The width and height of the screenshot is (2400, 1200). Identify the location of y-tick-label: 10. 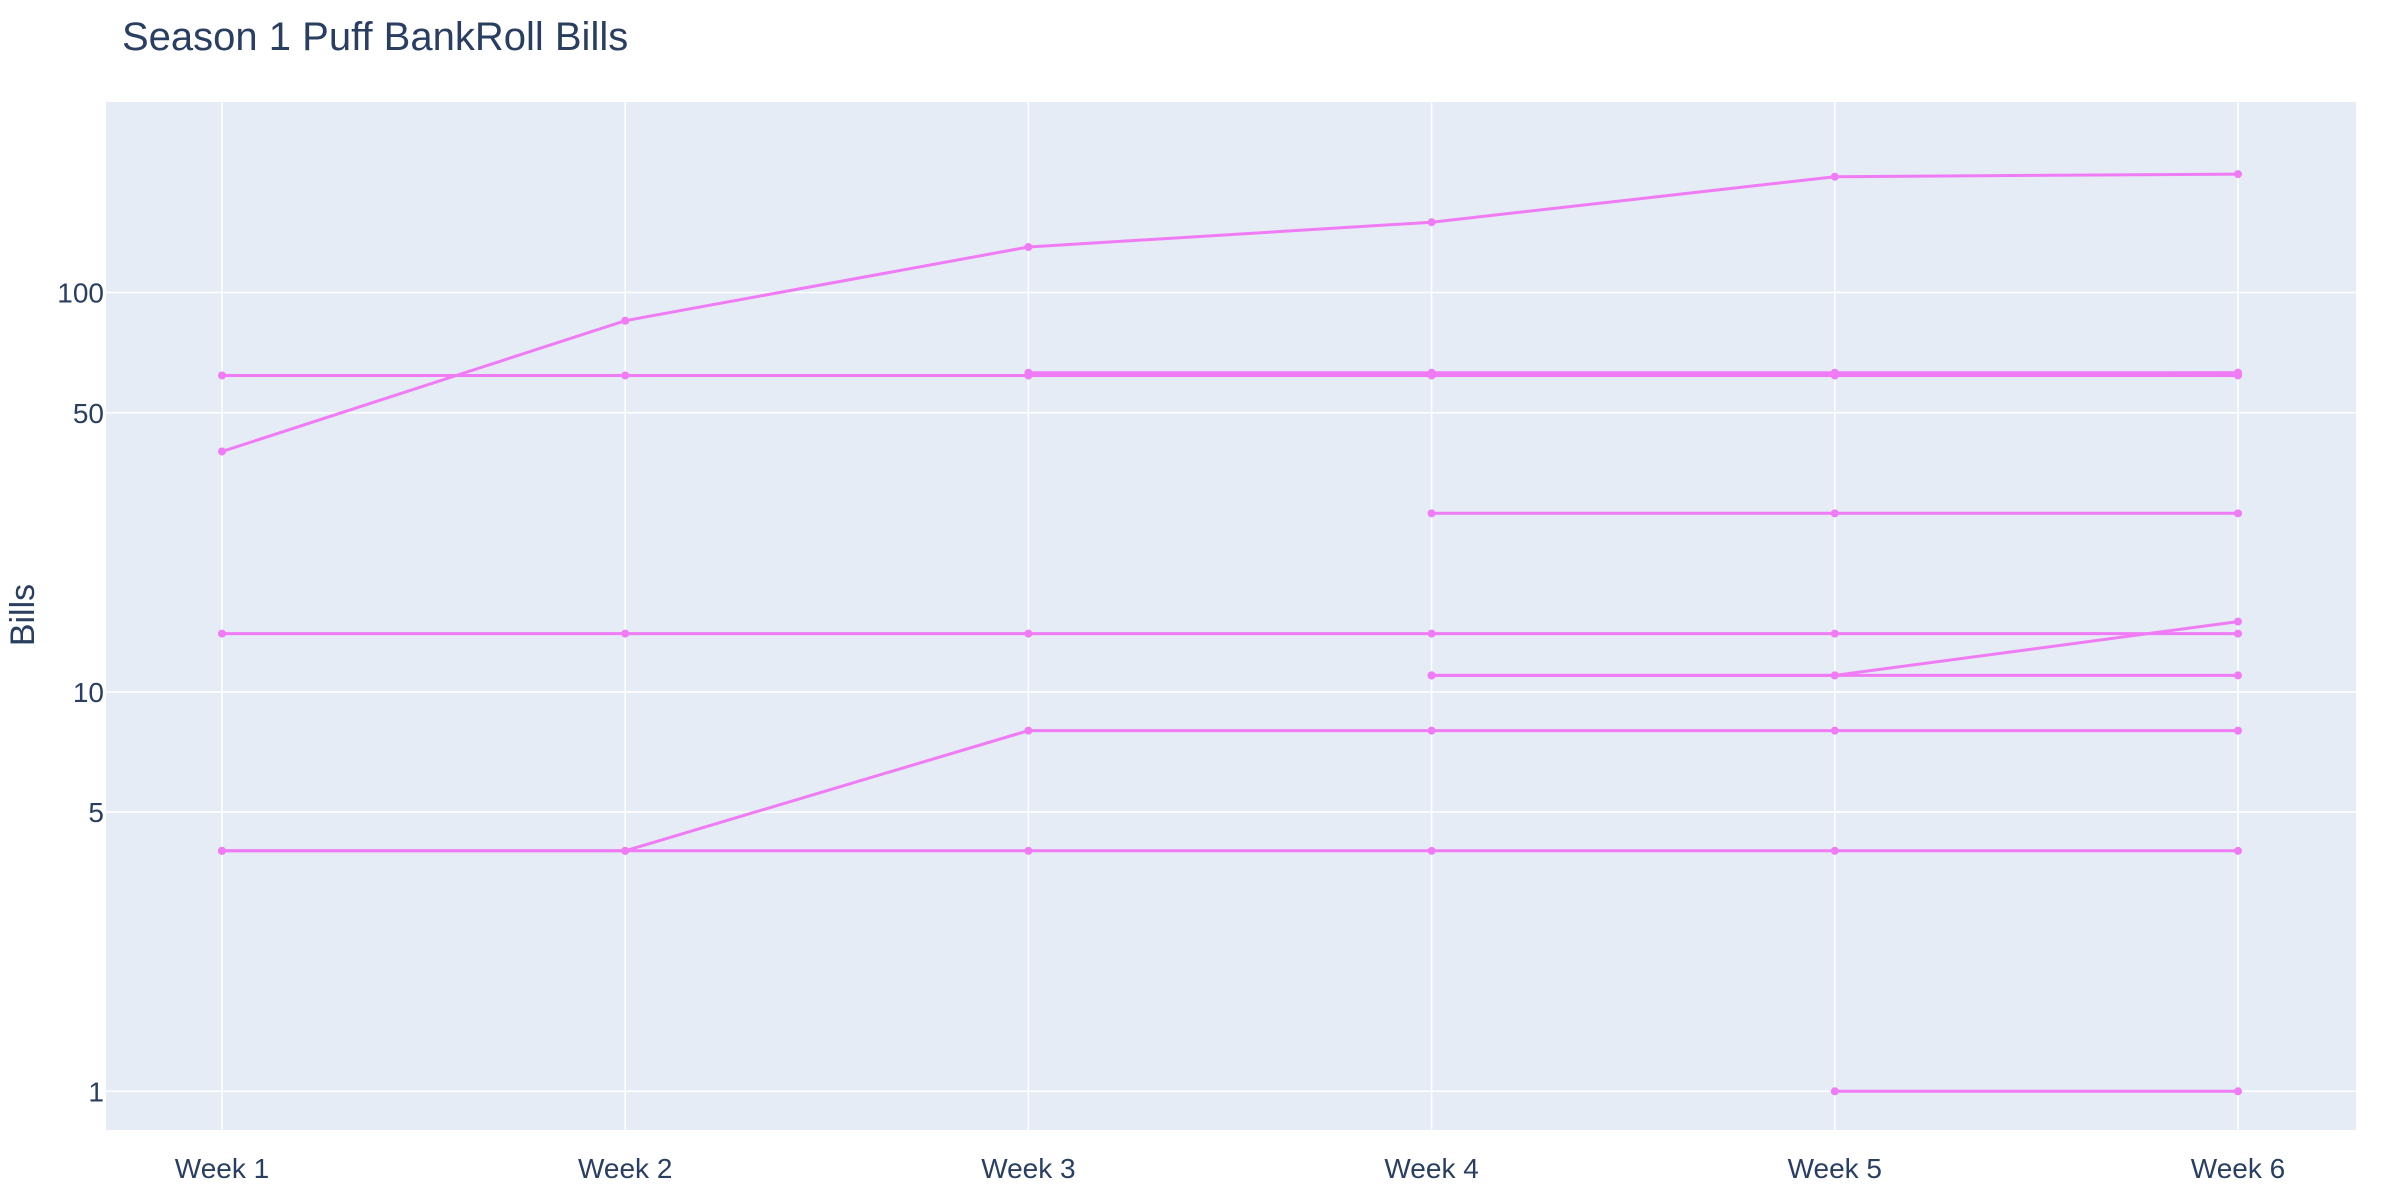
(88, 692).